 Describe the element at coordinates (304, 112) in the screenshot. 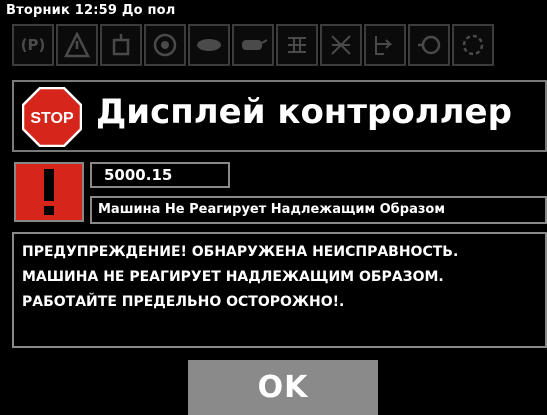

I see `page-title: Дисплей контроллер` at that location.